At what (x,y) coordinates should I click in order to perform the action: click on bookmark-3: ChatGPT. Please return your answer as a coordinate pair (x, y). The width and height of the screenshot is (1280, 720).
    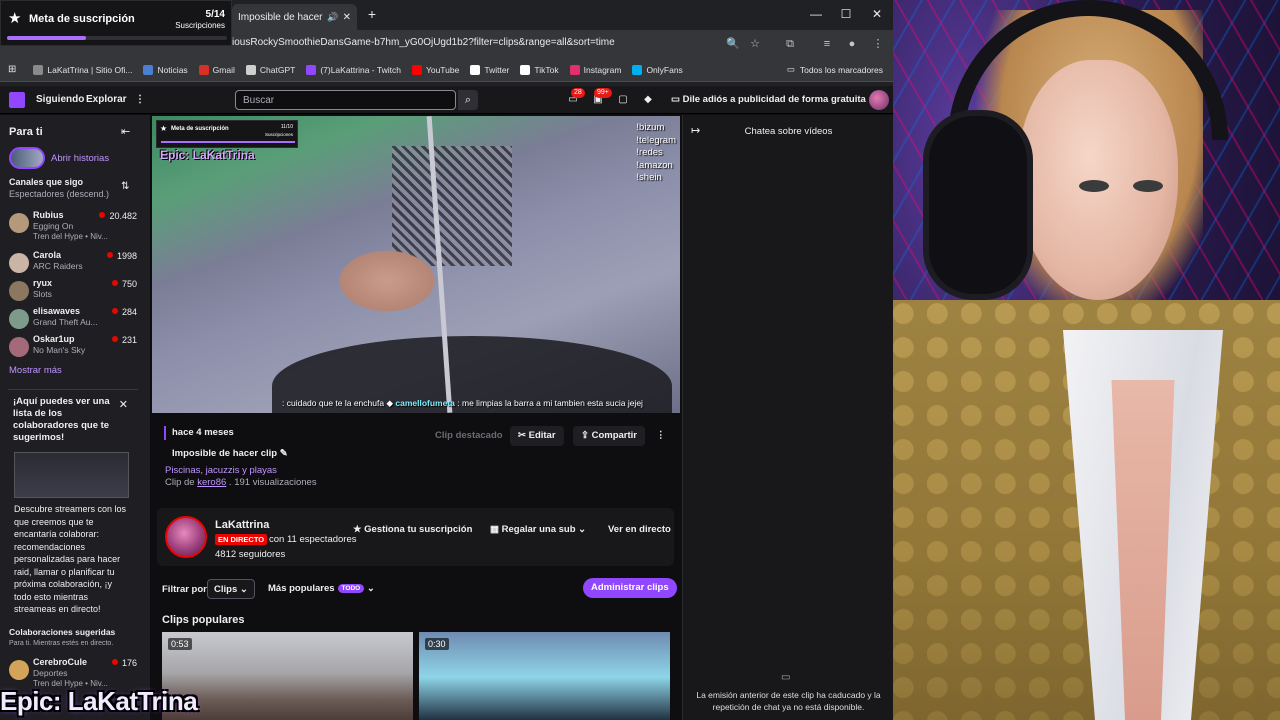
    Looking at the image, I should click on (270, 69).